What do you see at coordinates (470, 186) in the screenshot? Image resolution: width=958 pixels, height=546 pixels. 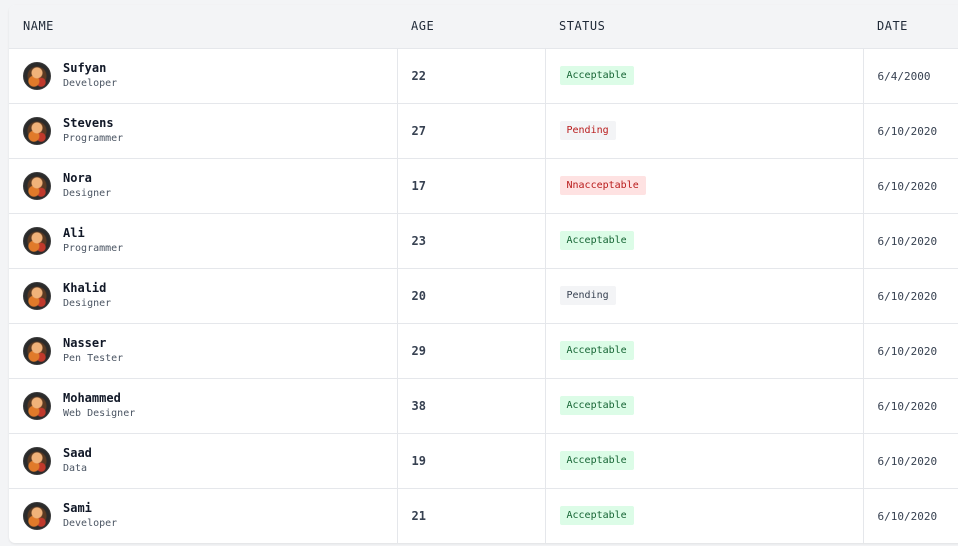 I see `age-cell: 17` at bounding box center [470, 186].